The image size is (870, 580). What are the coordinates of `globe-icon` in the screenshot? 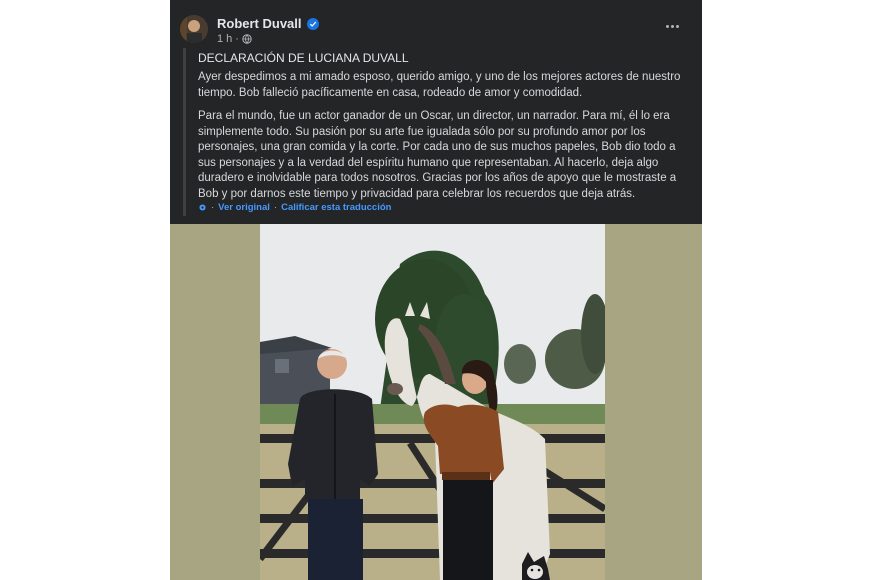 It's located at (247, 39).